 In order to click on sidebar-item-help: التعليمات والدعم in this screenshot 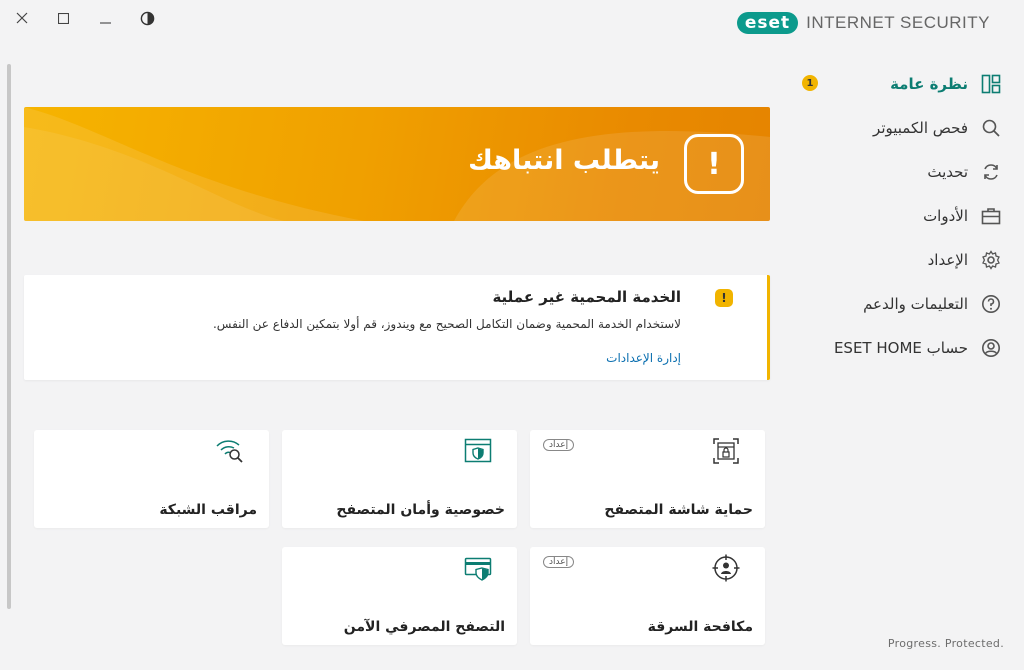, I will do `click(902, 304)`.